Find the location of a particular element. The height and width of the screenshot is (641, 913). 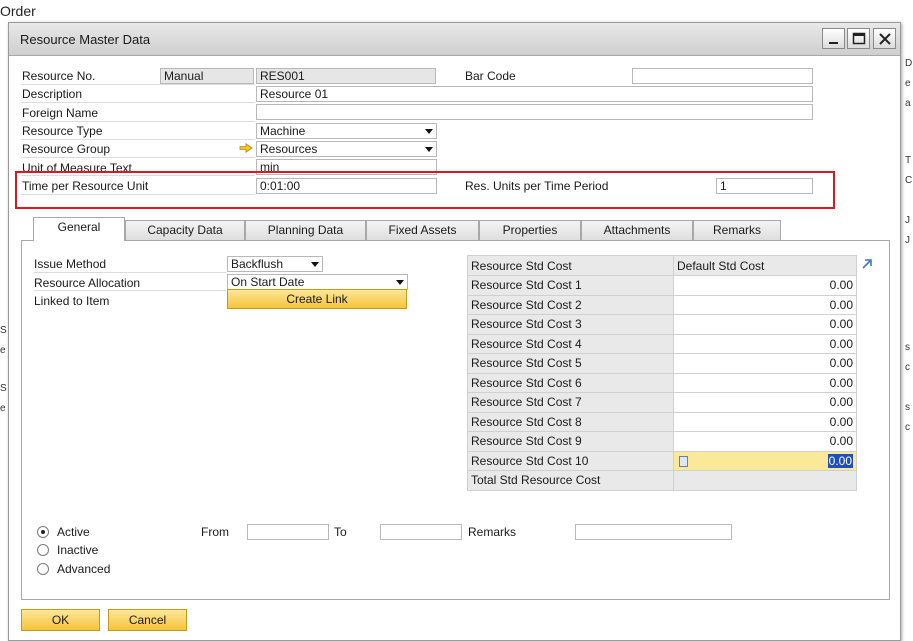

background-right-glyph: a is located at coordinates (908, 103).